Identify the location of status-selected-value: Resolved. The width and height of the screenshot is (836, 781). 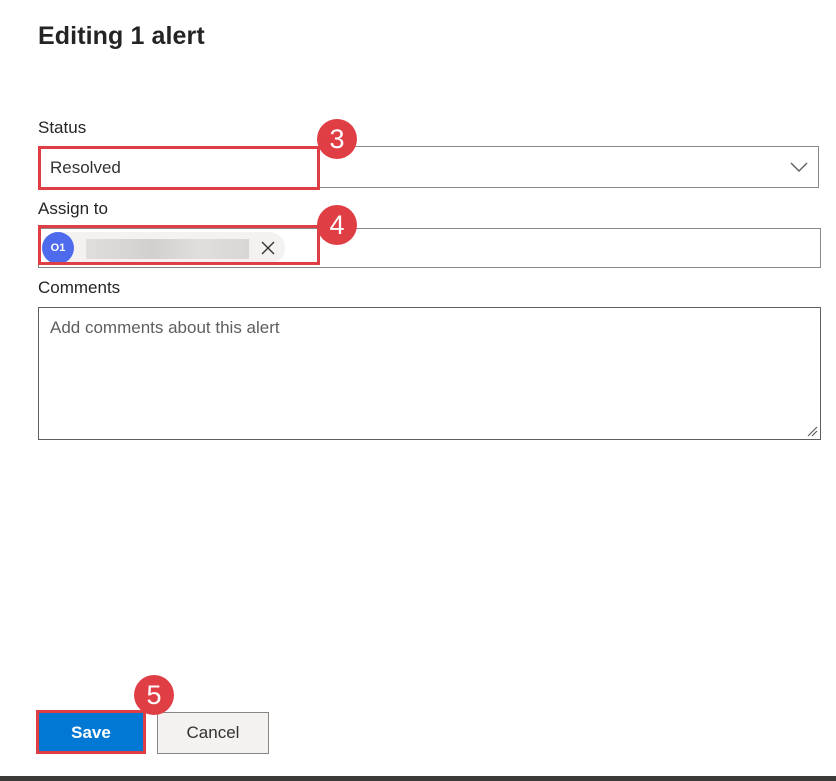
(85, 167).